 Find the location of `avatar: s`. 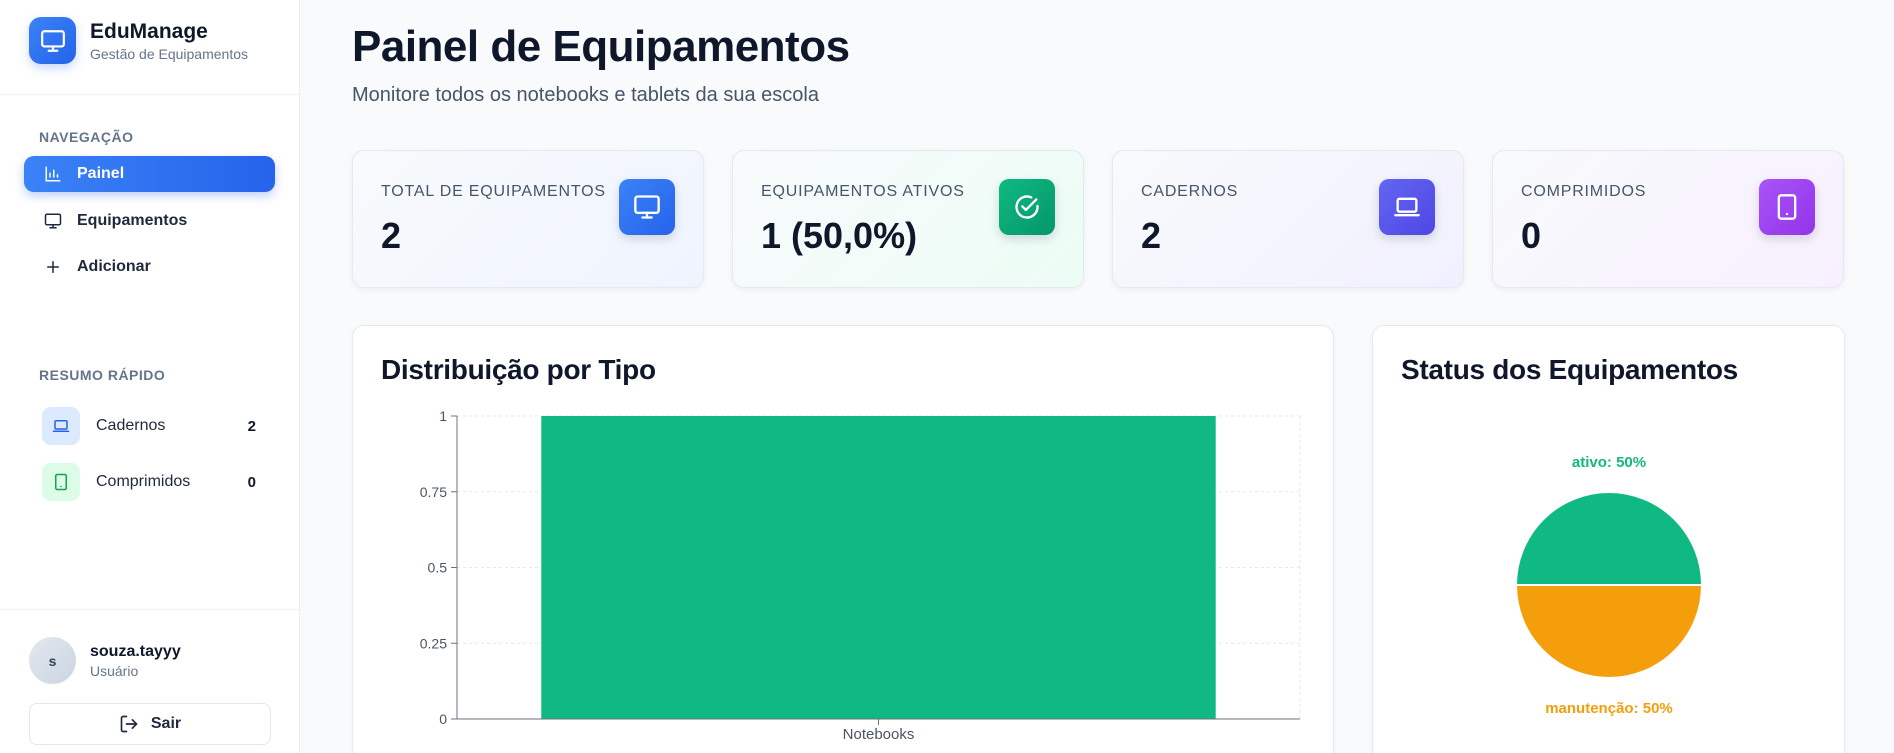

avatar: s is located at coordinates (52, 660).